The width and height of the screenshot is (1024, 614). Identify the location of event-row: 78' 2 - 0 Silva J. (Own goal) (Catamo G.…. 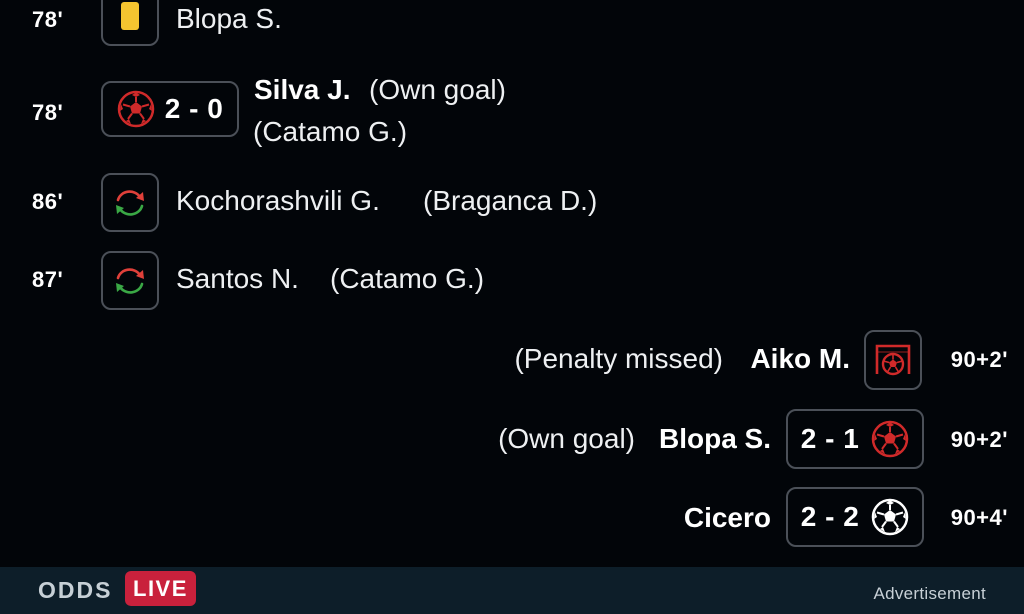
(512, 115).